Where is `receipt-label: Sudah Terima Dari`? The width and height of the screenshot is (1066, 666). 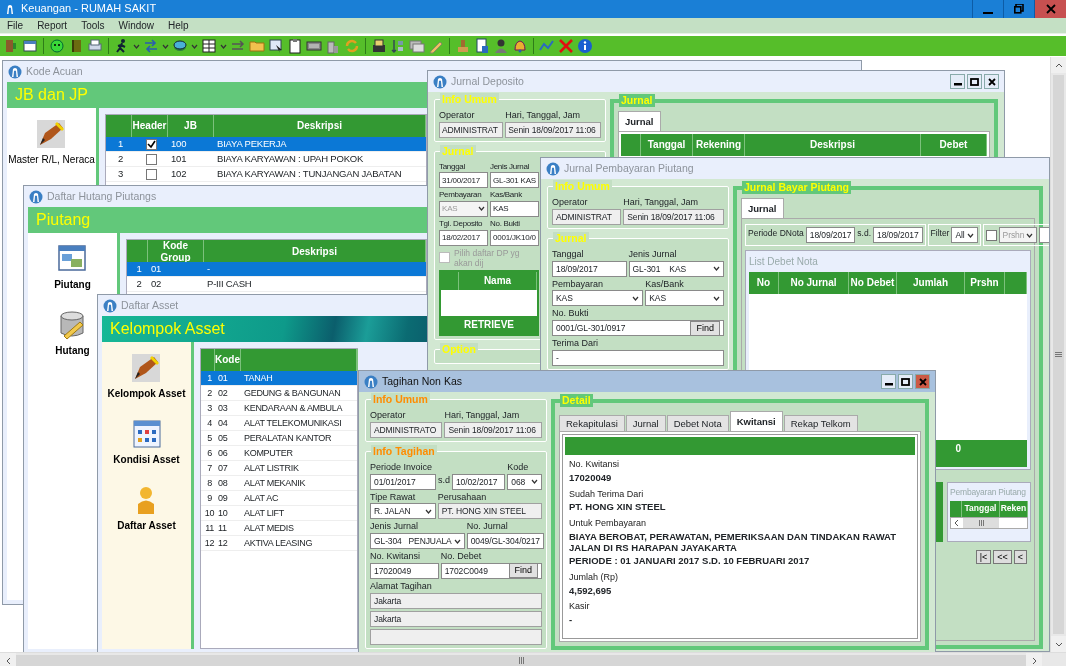
receipt-label: Sudah Terima Dari is located at coordinates (607, 494).